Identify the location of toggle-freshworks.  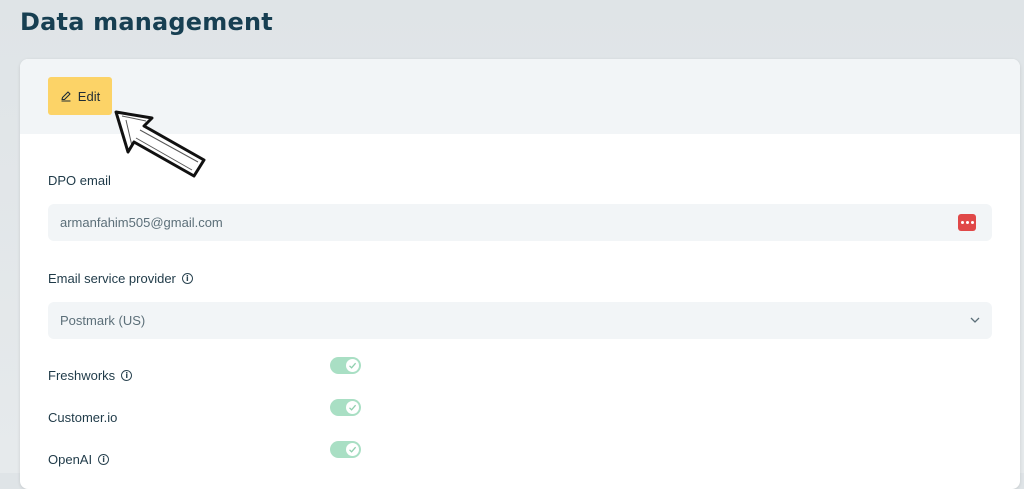
(345, 365).